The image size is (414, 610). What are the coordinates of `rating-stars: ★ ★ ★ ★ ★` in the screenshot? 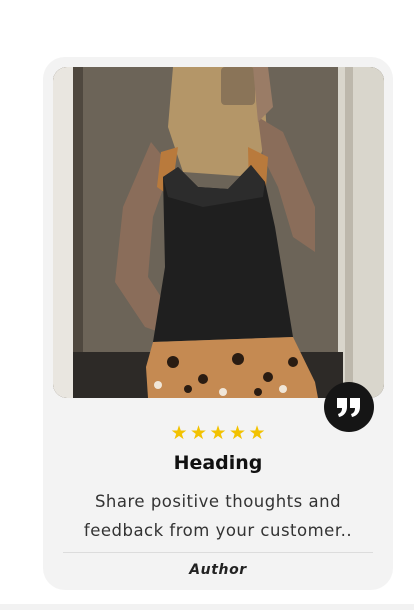 It's located at (218, 433).